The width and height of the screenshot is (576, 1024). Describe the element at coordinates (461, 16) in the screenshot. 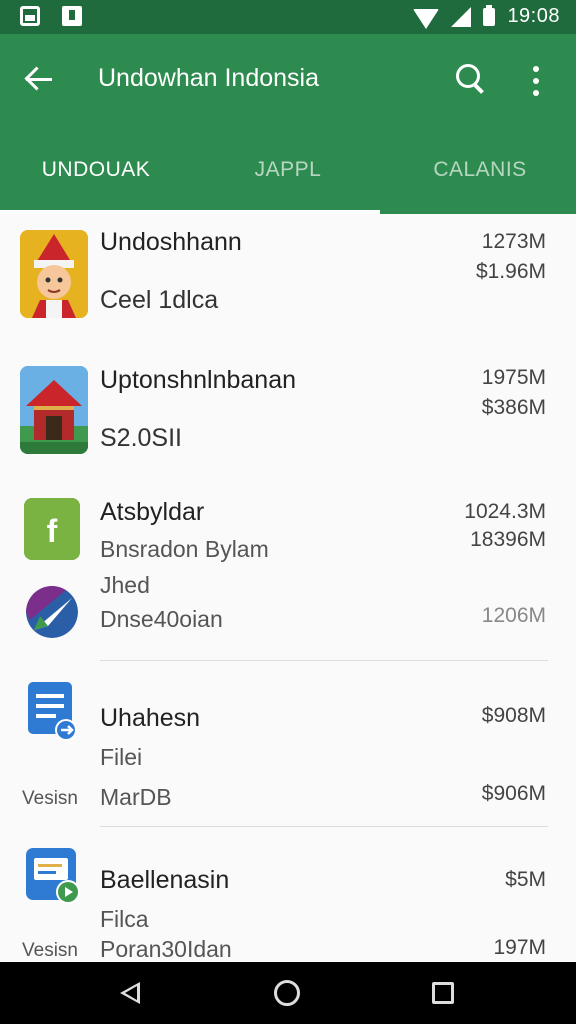

I see `signal-icon` at that location.